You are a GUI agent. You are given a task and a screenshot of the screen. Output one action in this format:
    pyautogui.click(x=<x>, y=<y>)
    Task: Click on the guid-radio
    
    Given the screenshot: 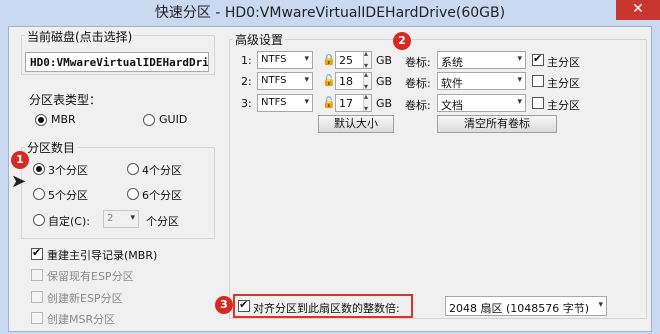 What is the action you would take?
    pyautogui.click(x=149, y=120)
    